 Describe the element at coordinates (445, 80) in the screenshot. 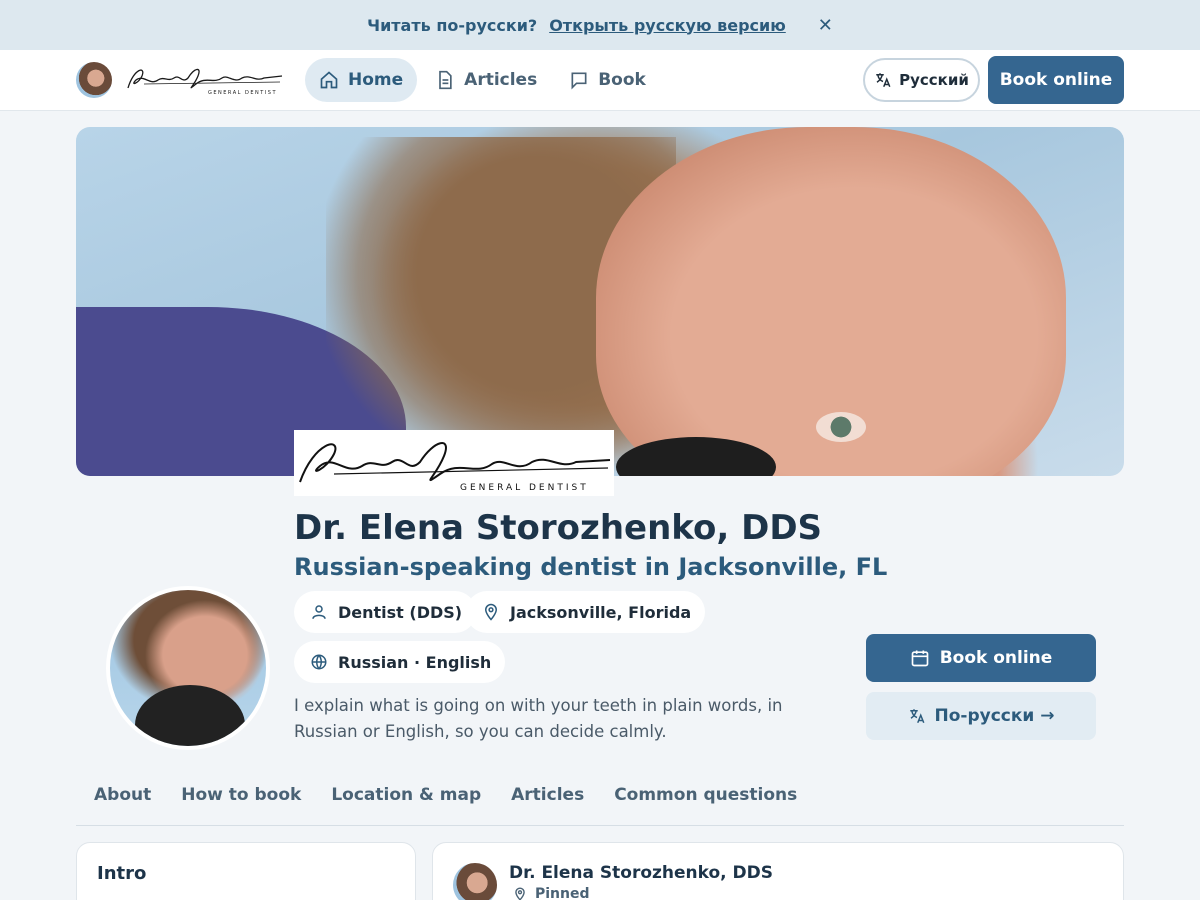

I see `document-icon` at that location.